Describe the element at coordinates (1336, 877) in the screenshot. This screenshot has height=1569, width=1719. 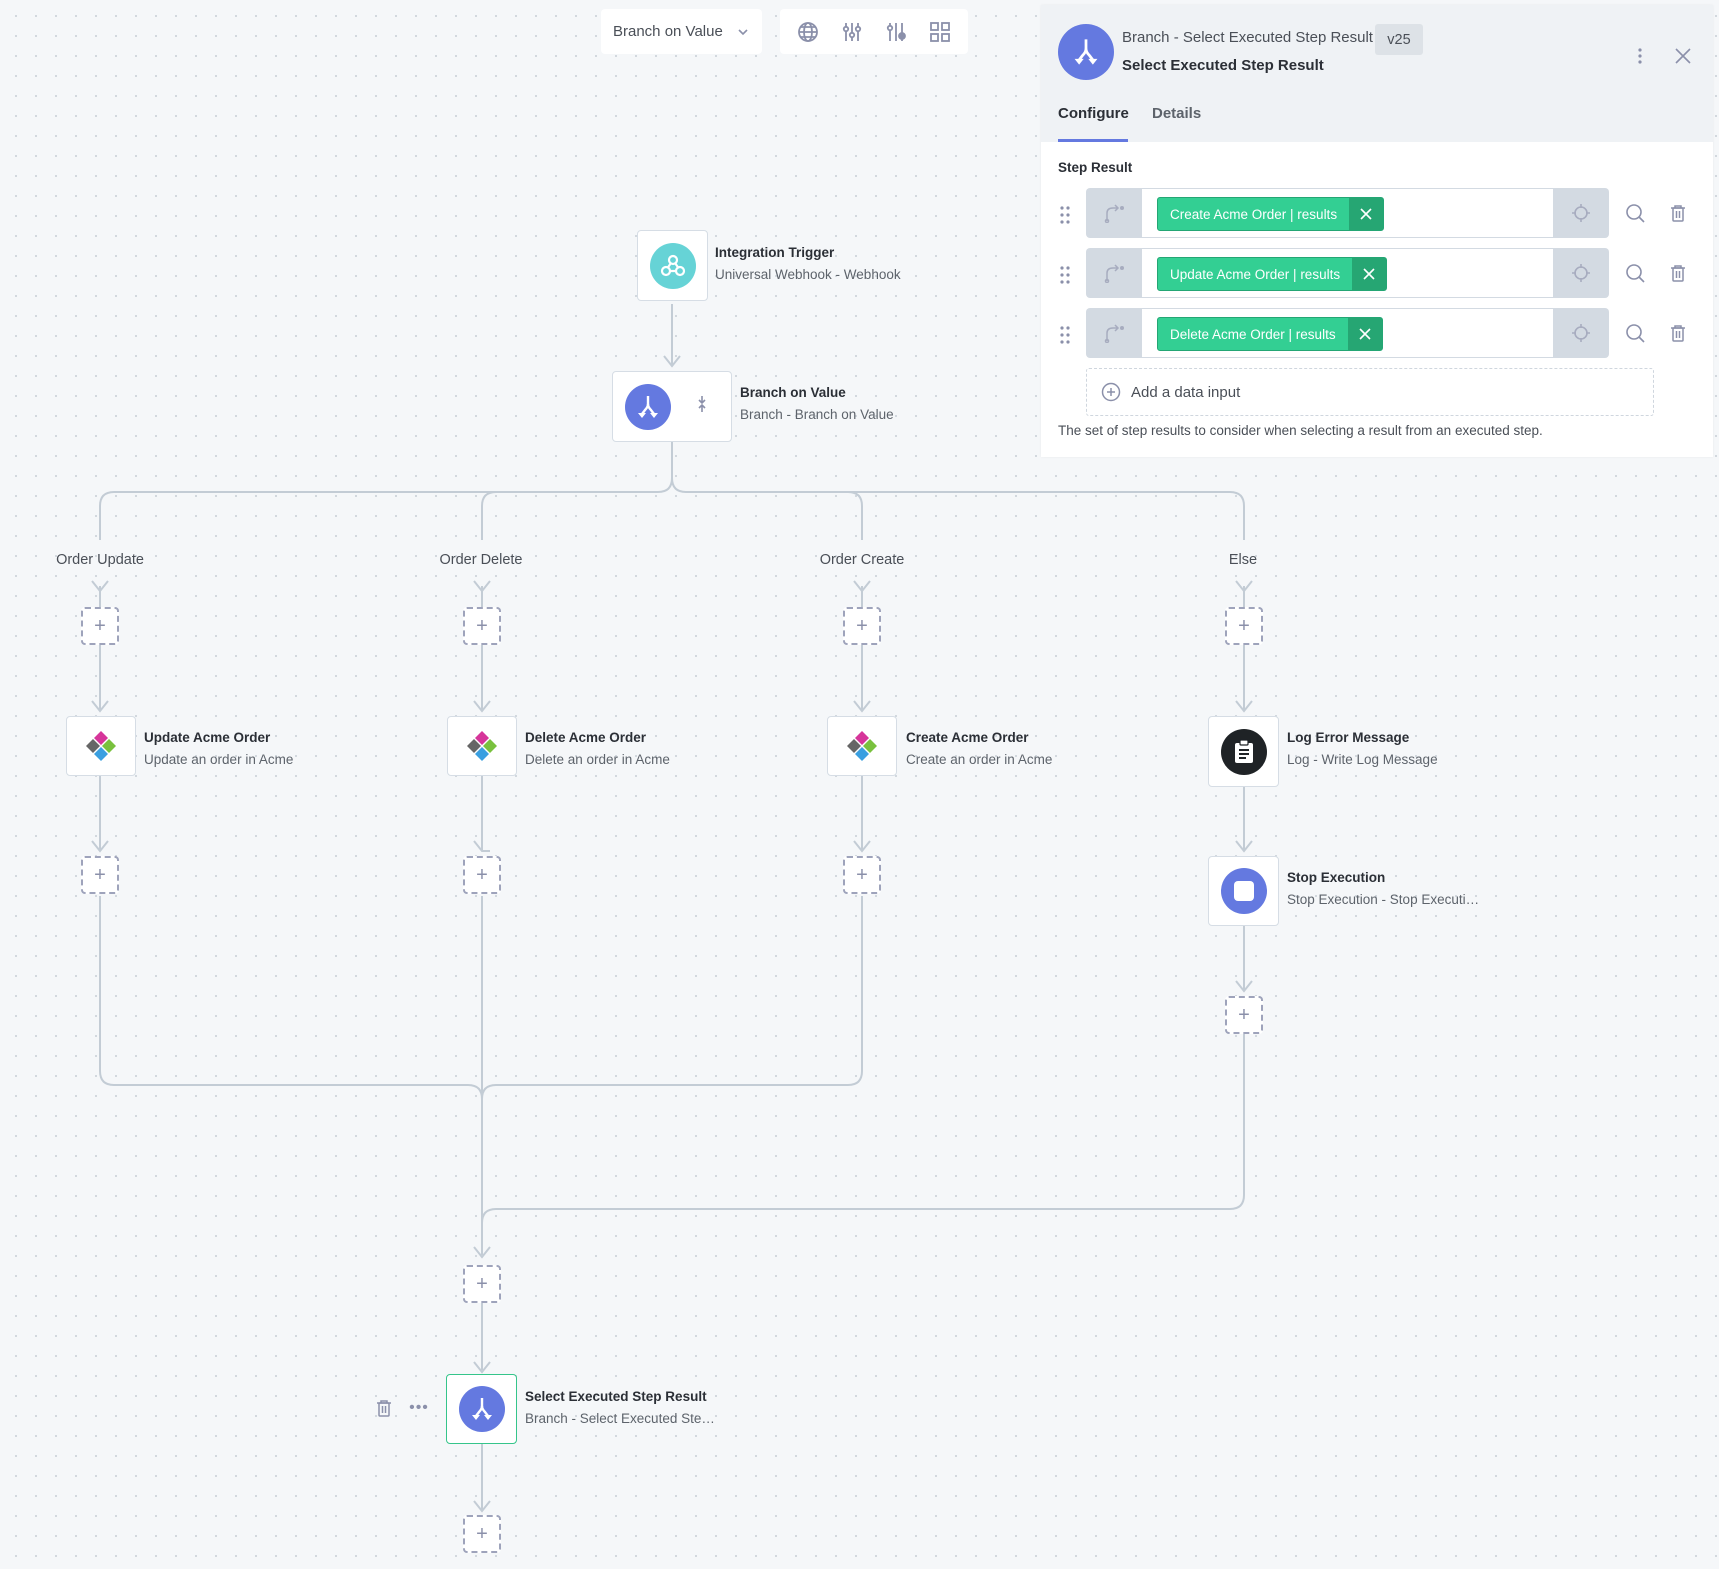
I see `step-title: Stop Execution` at that location.